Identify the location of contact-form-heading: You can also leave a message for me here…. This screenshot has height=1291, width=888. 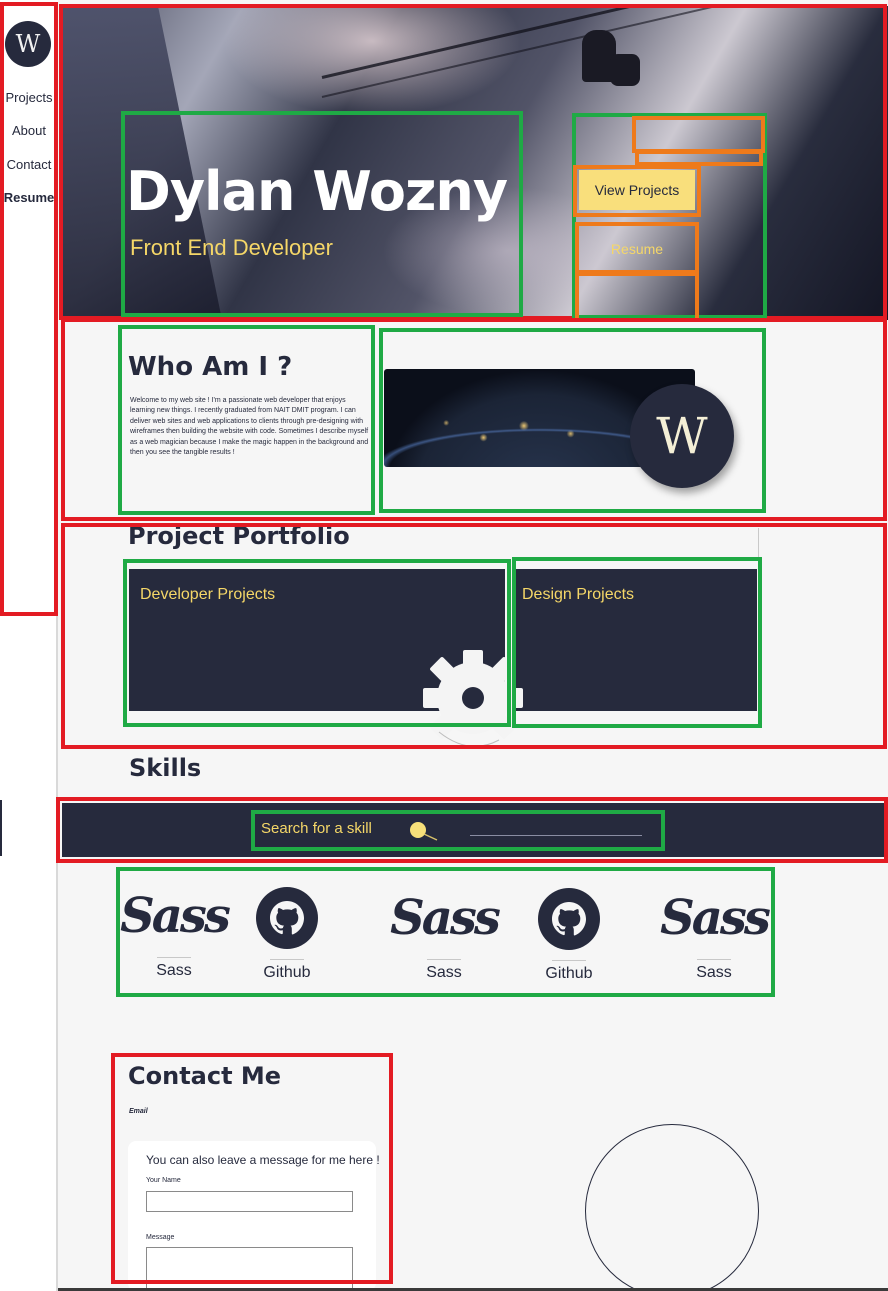
(263, 1160).